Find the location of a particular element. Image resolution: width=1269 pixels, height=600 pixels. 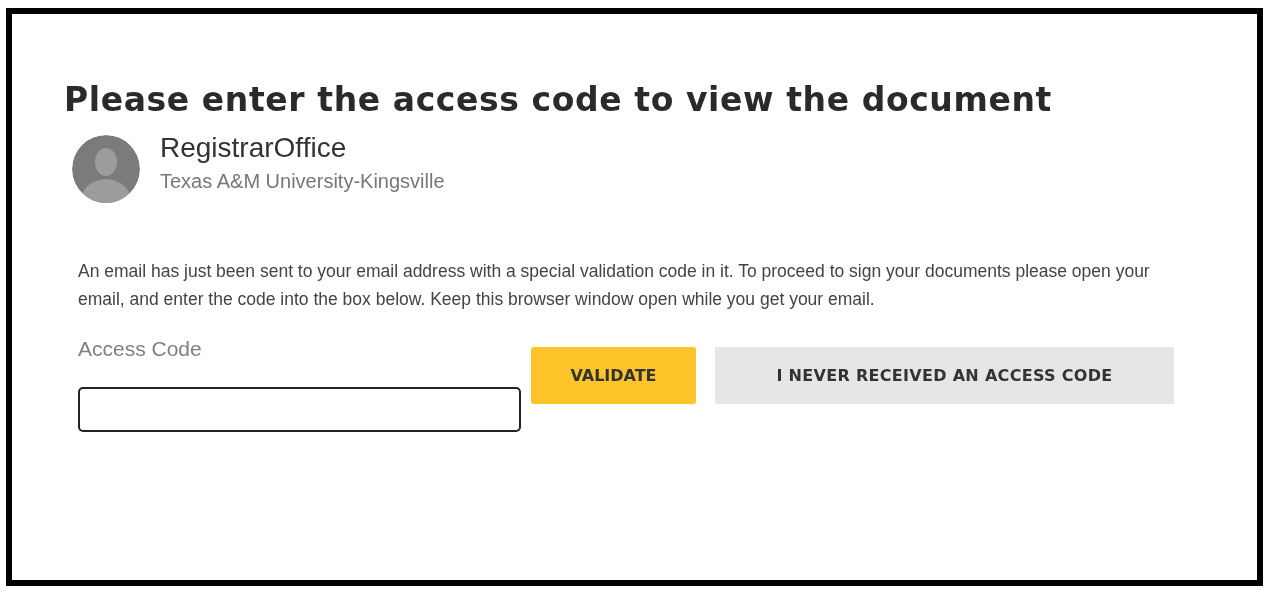

field-label: Access Code is located at coordinates (140, 349).